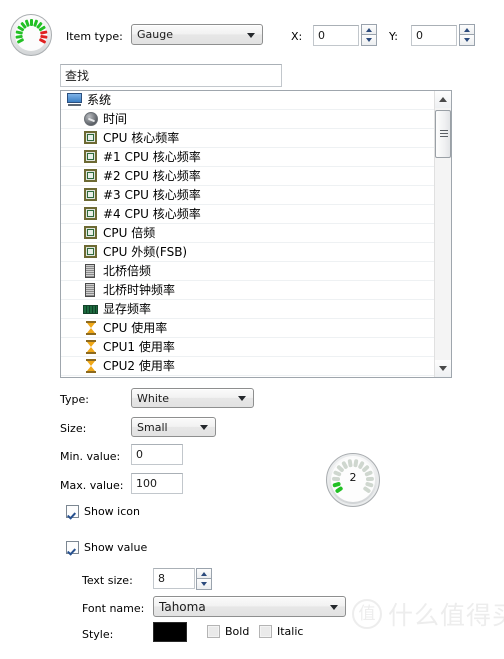 This screenshot has width=504, height=659. I want to click on size-label: Size:, so click(73, 428).